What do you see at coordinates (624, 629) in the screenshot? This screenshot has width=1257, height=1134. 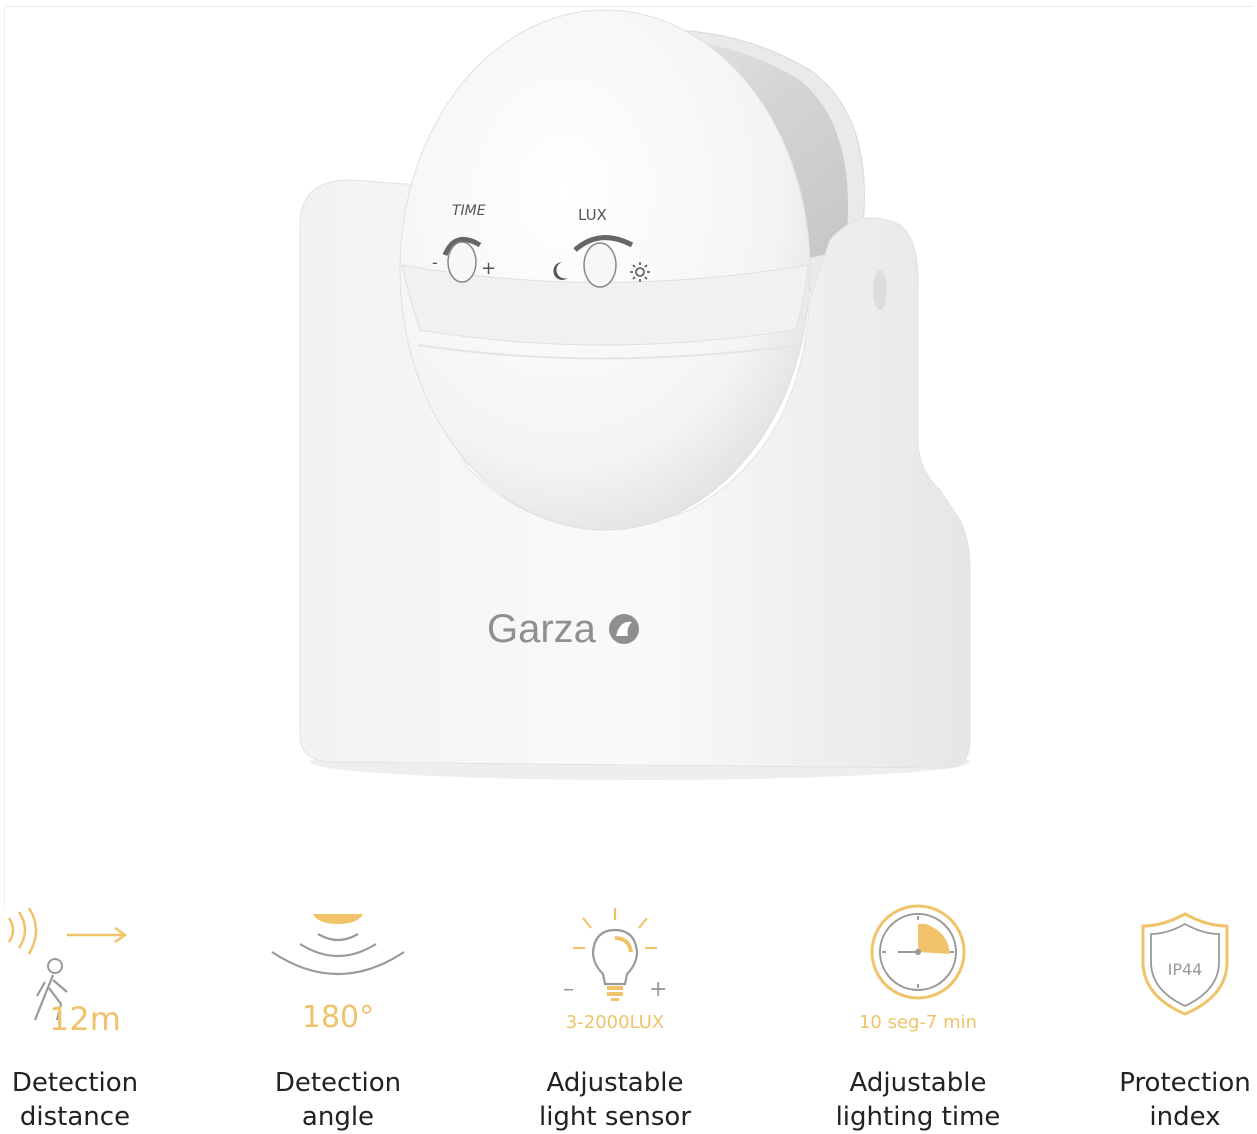 I see `brand-bird-icon` at bounding box center [624, 629].